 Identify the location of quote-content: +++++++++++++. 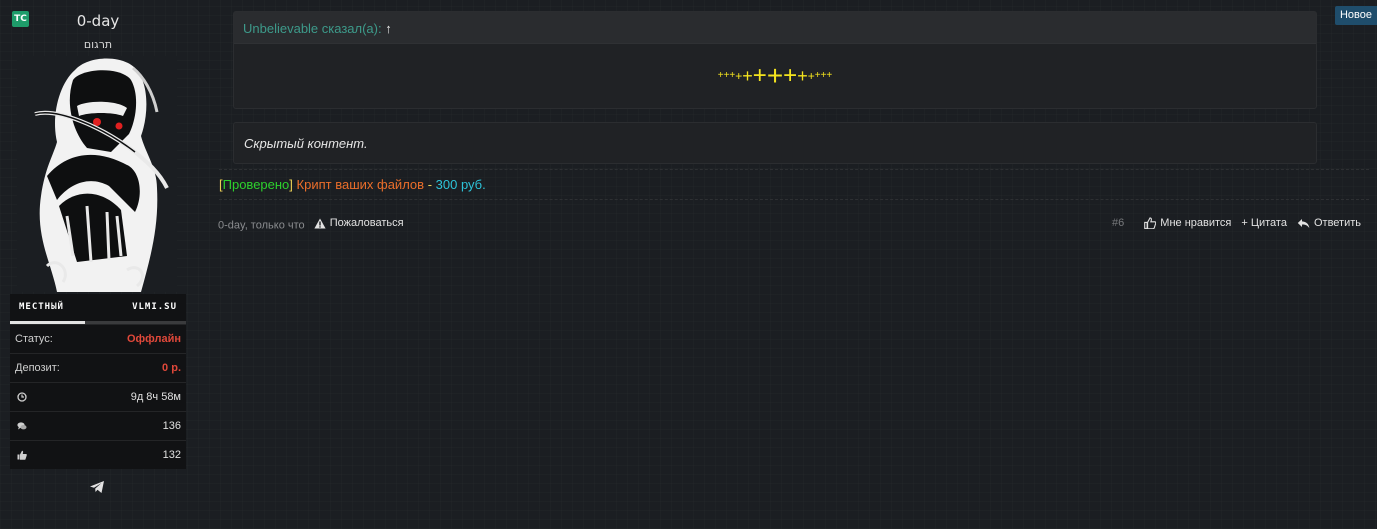
(775, 75).